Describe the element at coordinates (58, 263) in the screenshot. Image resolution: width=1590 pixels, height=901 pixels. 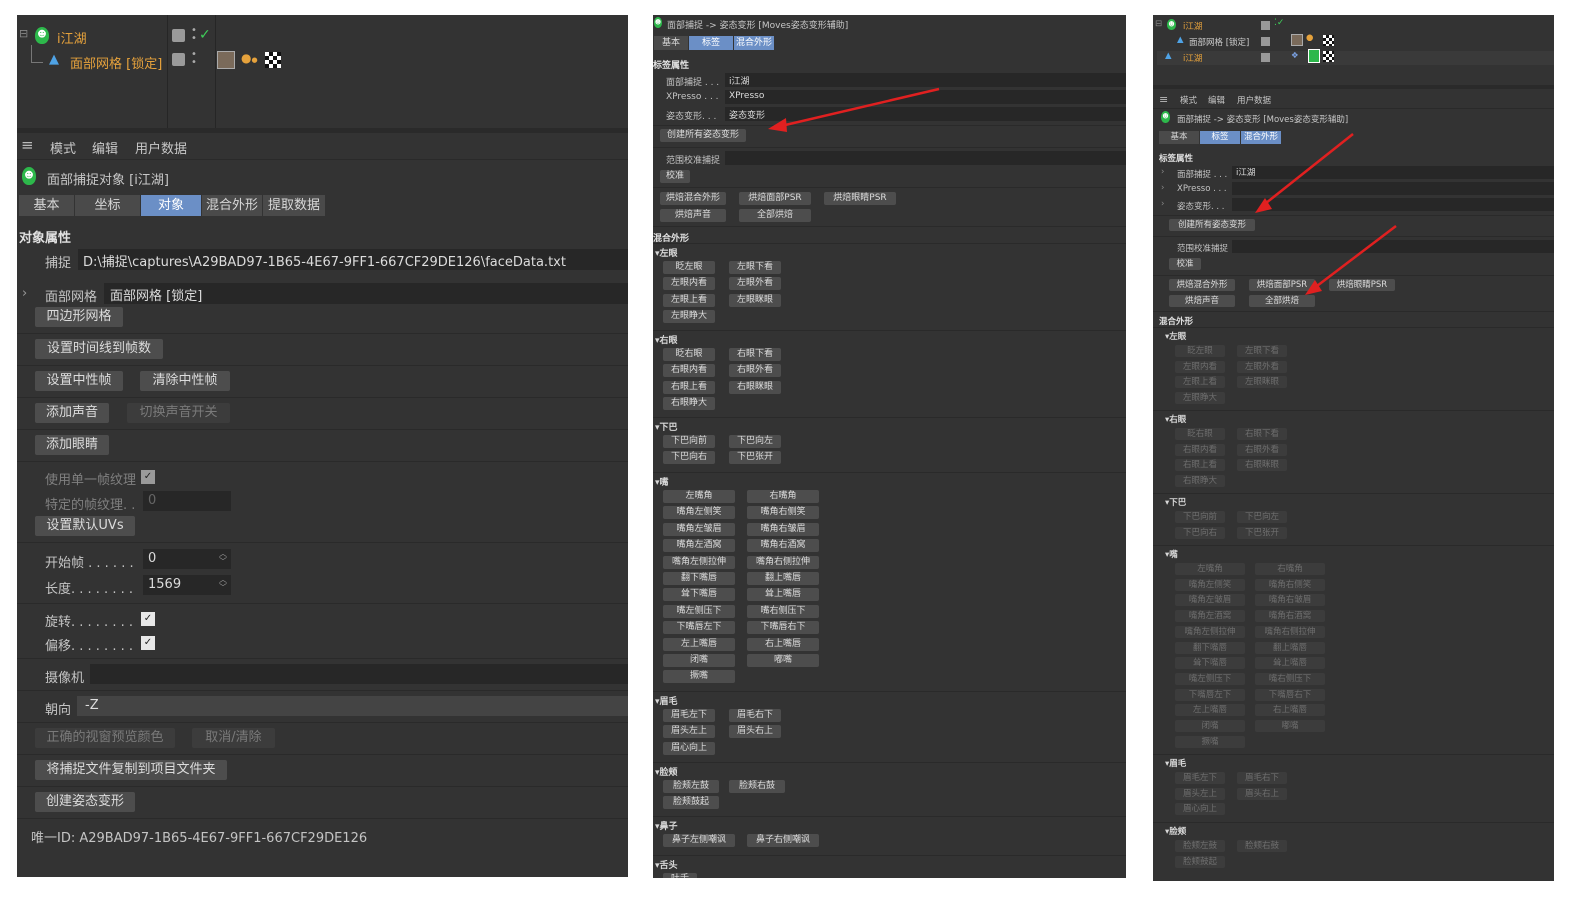
I see `capture-label: 捕捉` at that location.